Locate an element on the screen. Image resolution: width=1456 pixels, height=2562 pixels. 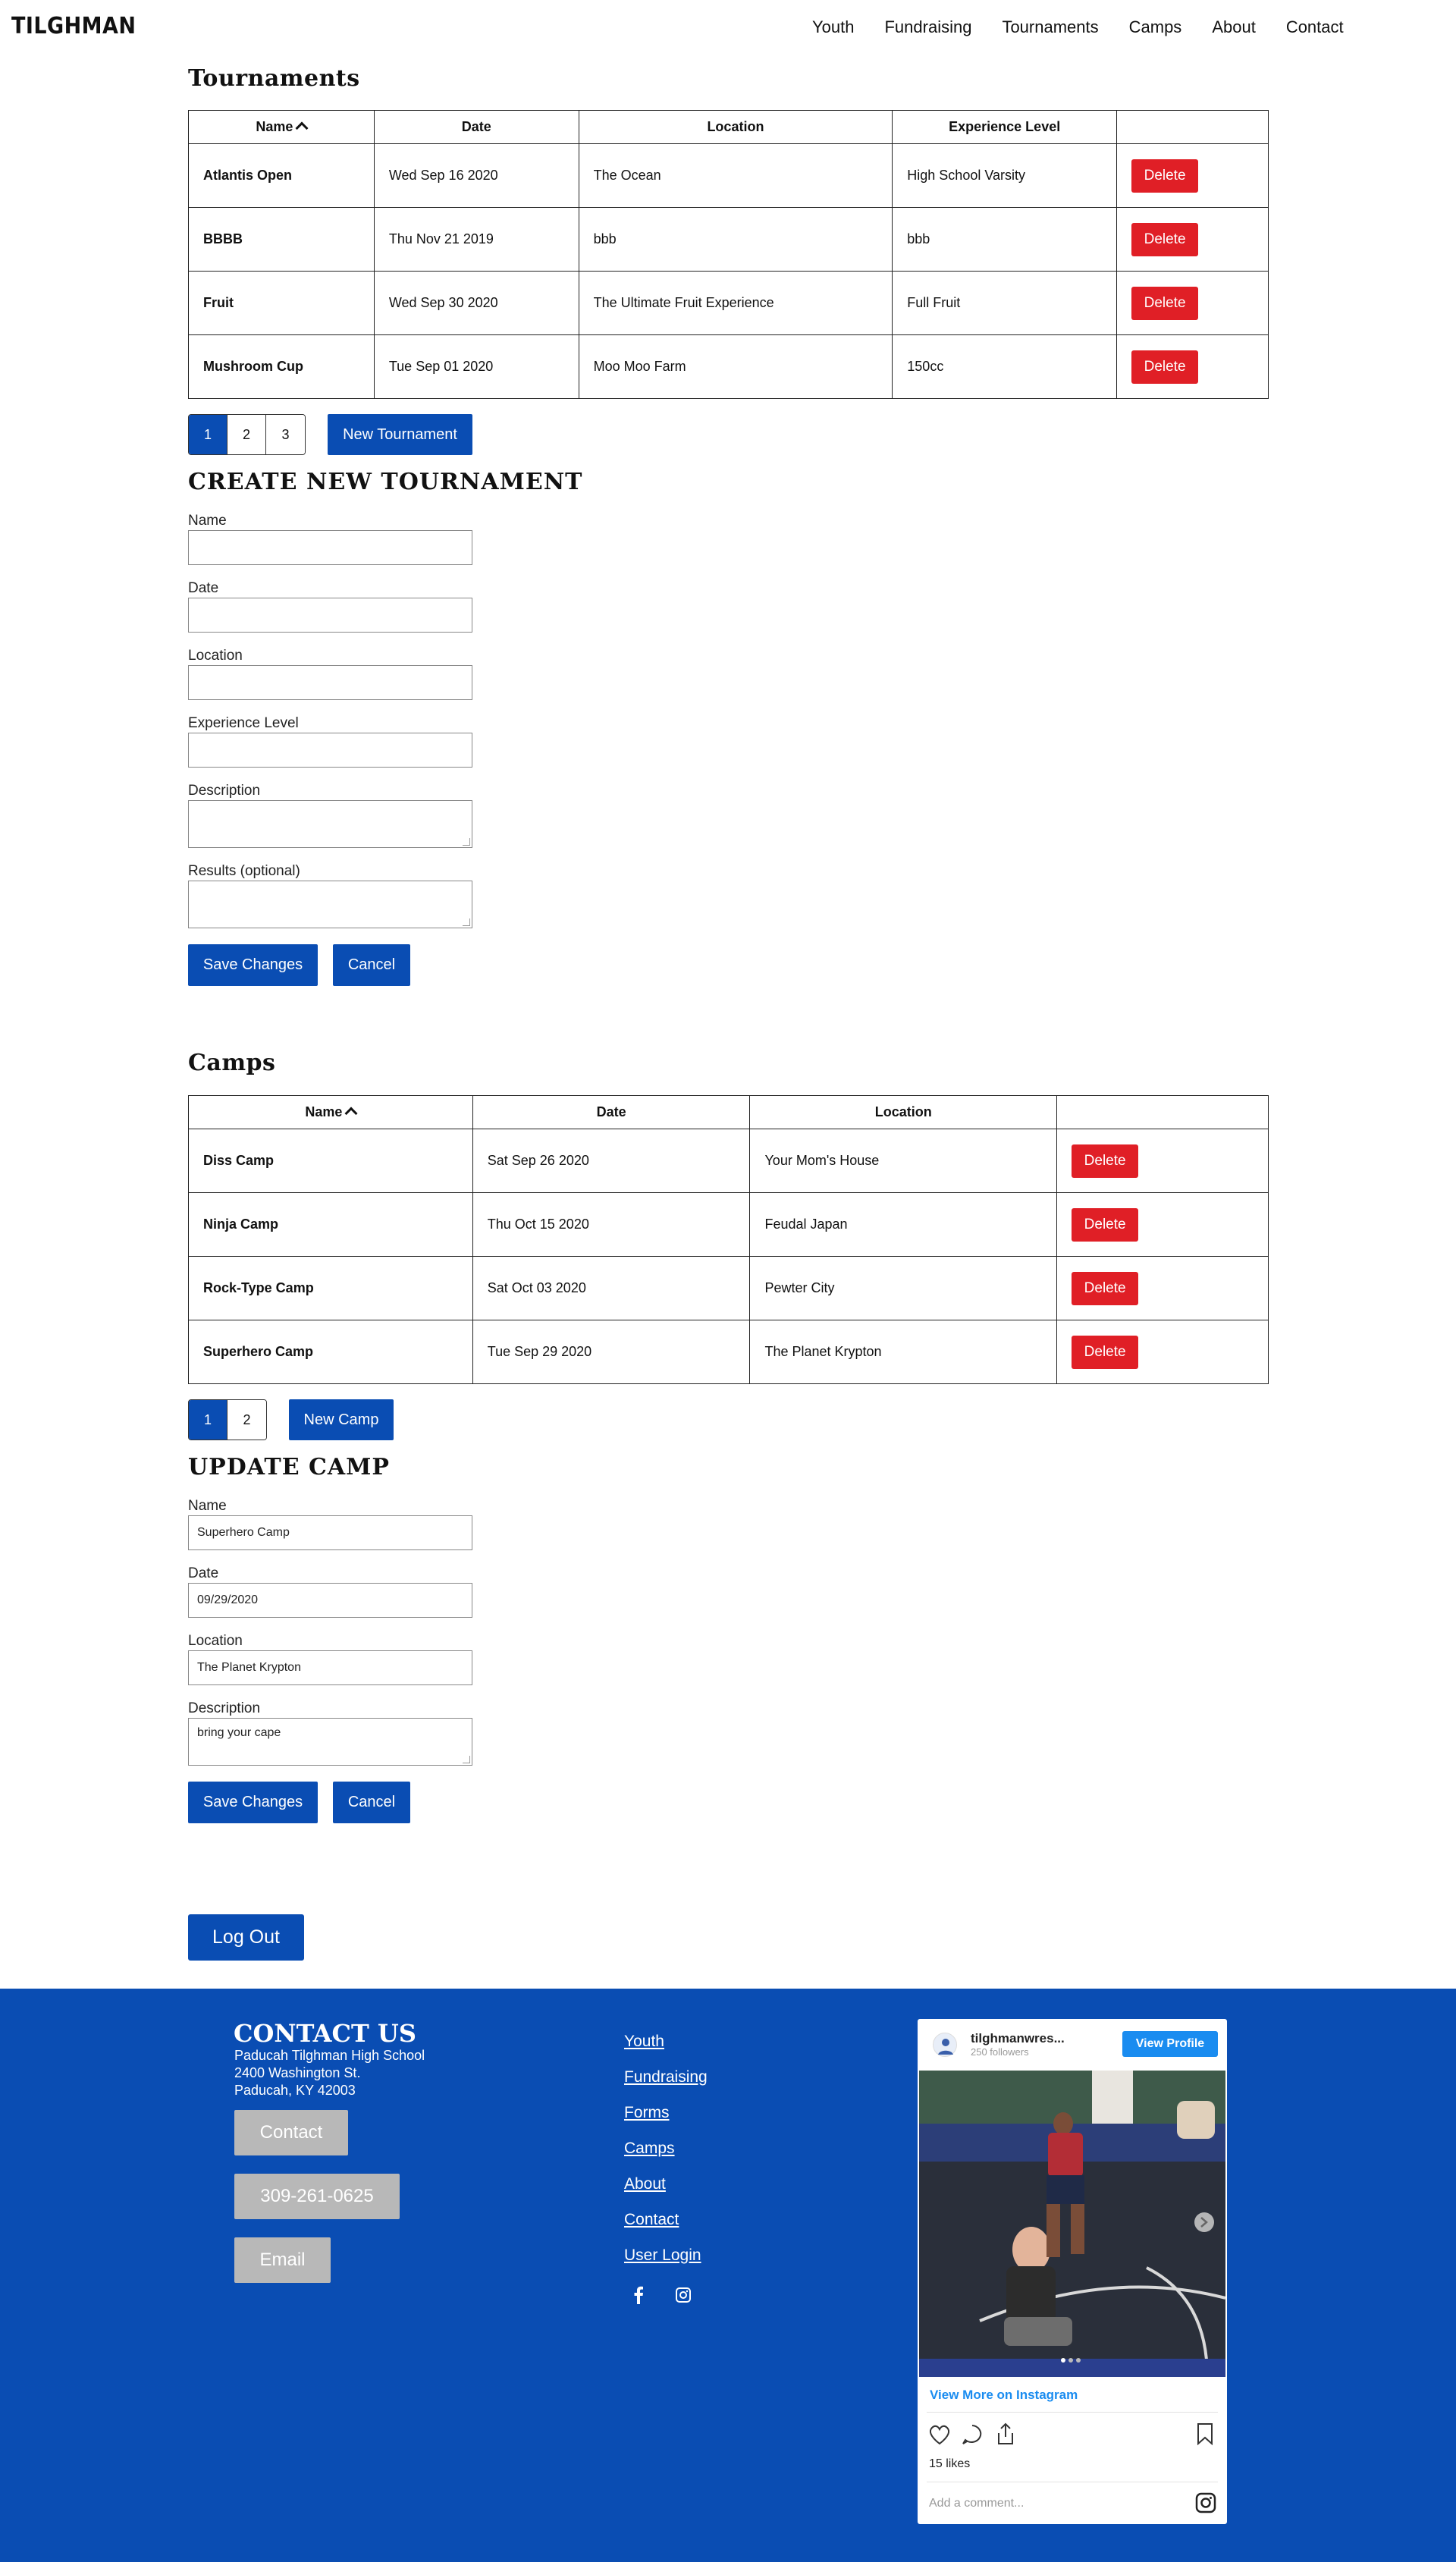
email-button: Email is located at coordinates (282, 2260).